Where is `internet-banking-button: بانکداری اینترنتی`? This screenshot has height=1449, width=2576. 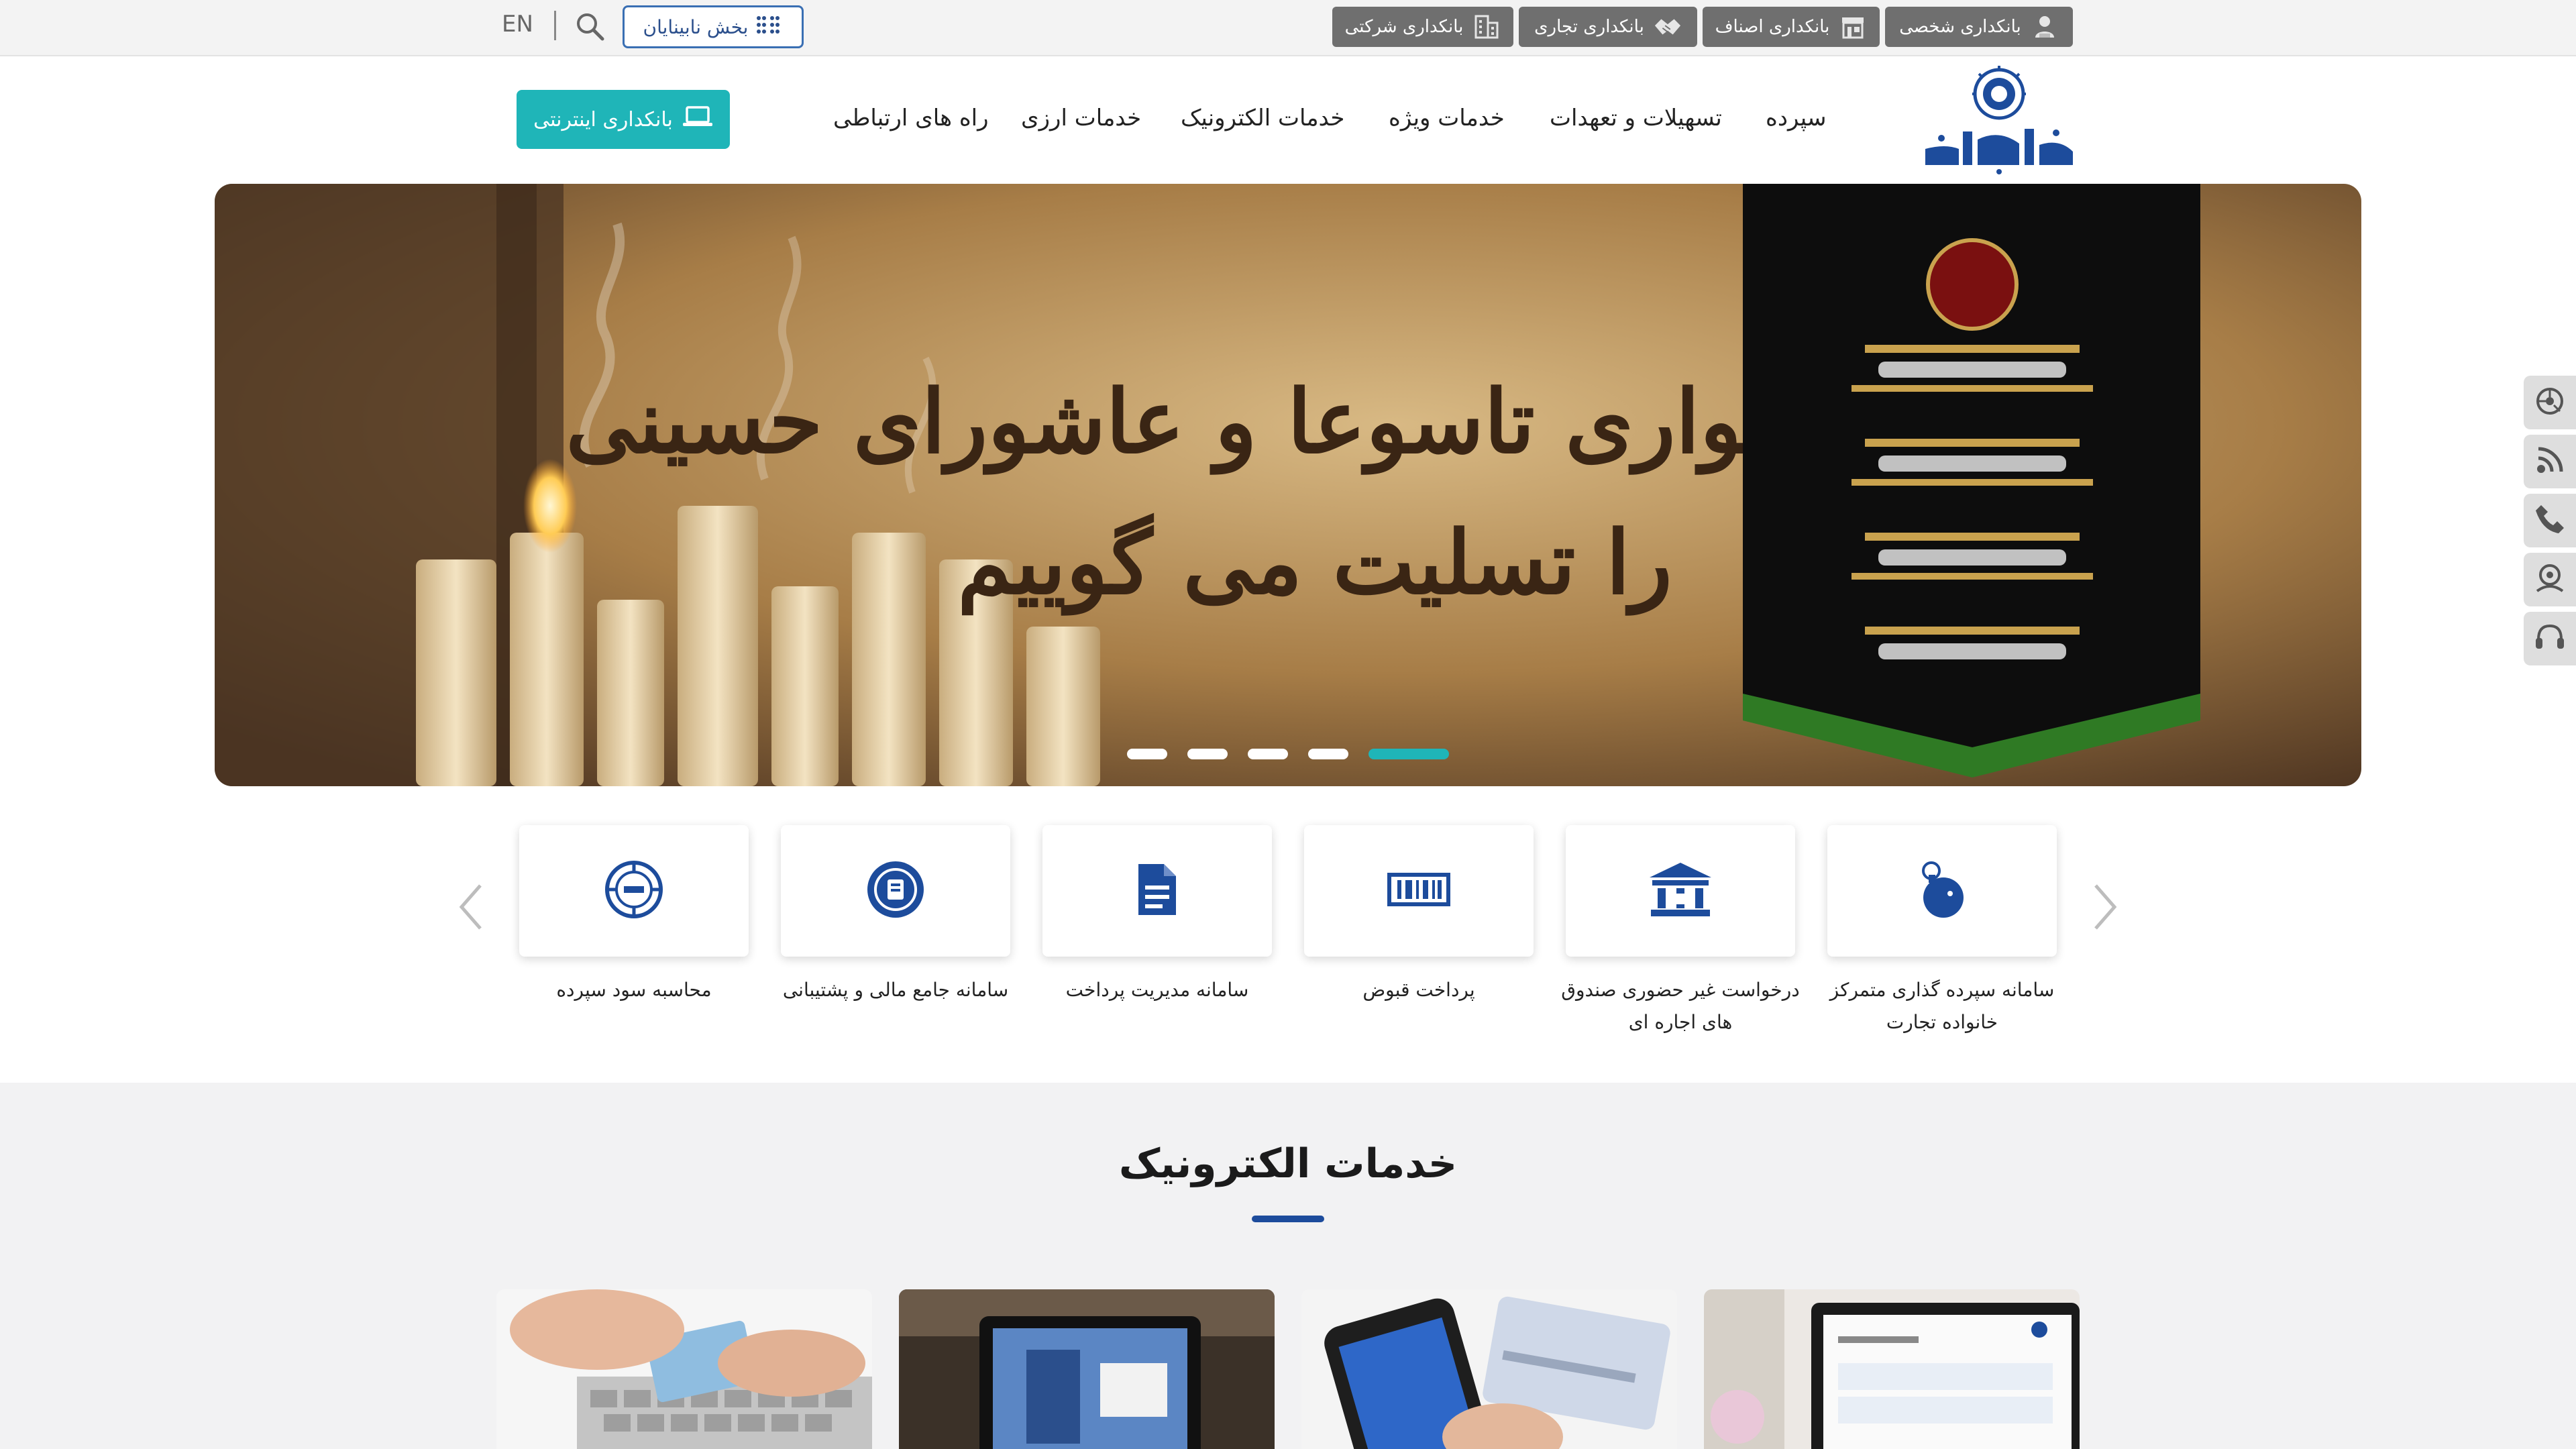
internet-banking-button: بانکداری اینترنتی is located at coordinates (623, 119).